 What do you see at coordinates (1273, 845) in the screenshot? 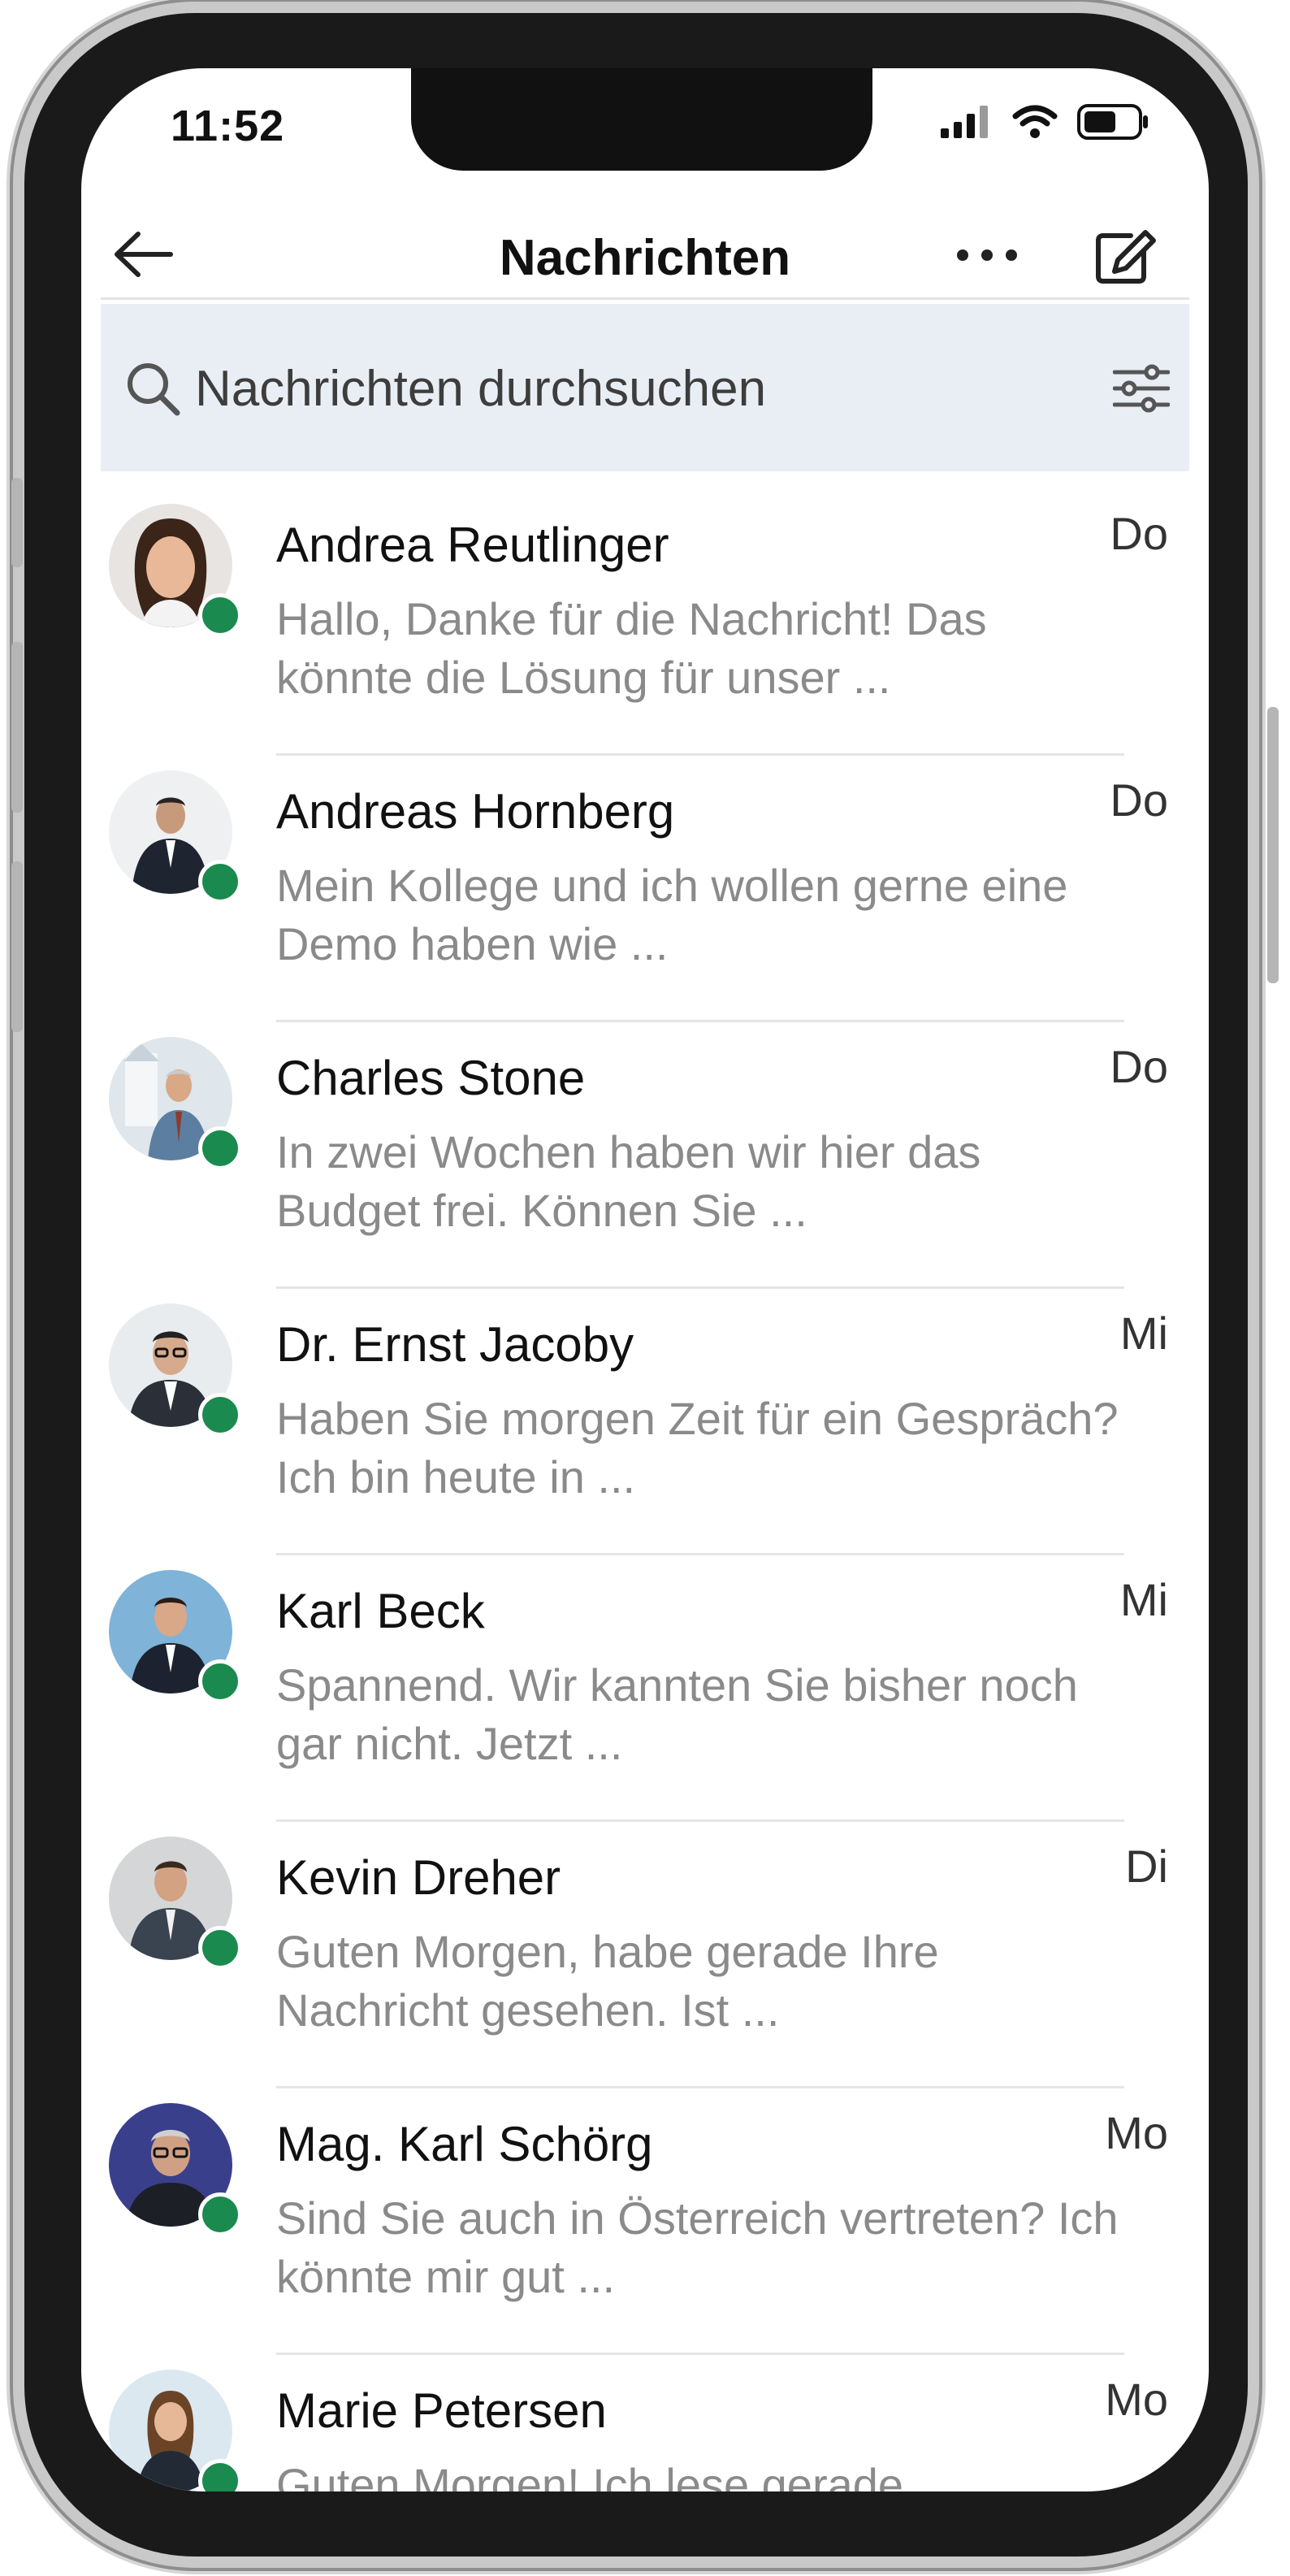
I see `phone-side-button-power` at bounding box center [1273, 845].